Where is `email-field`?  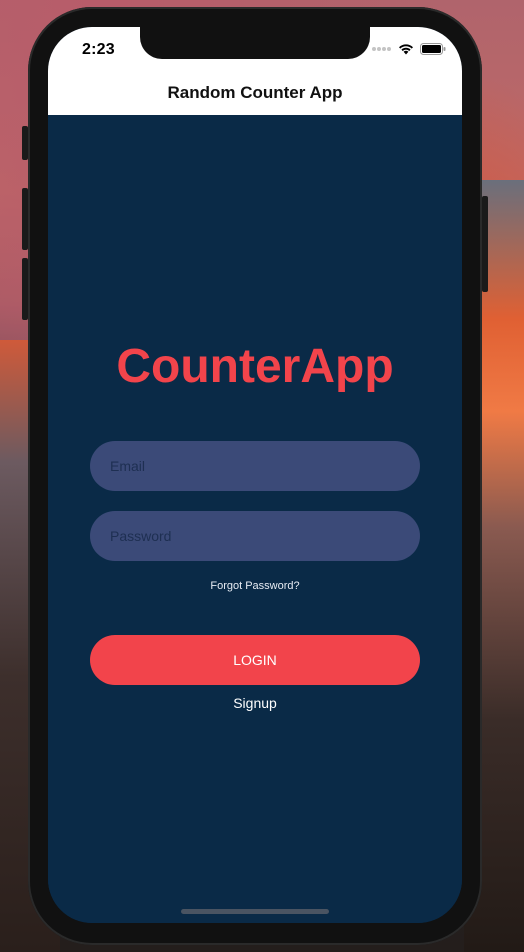
email-field is located at coordinates (255, 466).